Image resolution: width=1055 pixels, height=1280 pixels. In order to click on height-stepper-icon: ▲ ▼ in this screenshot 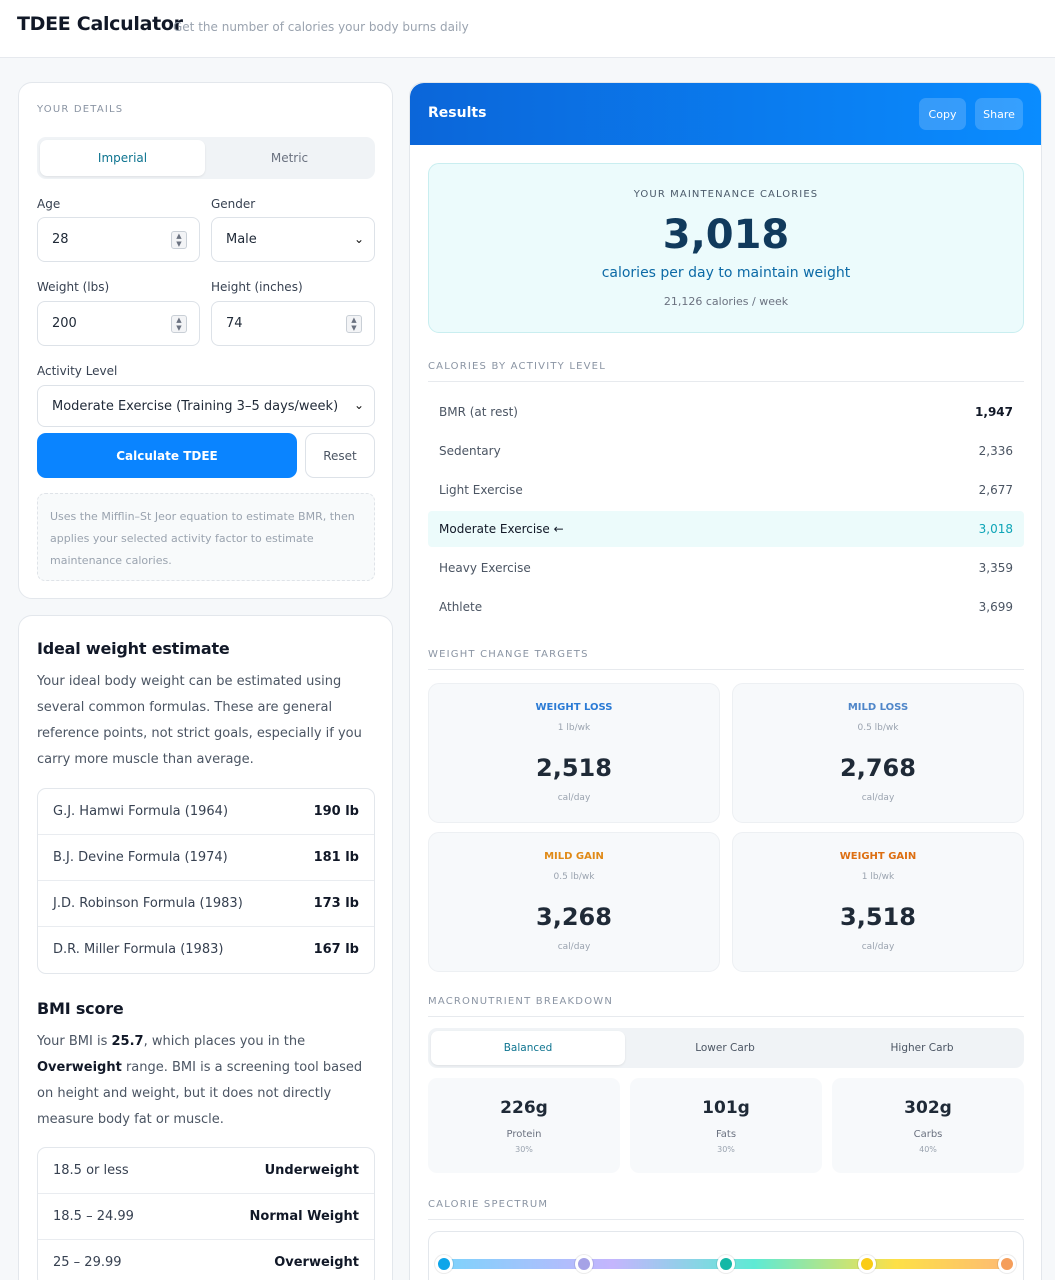, I will do `click(354, 324)`.